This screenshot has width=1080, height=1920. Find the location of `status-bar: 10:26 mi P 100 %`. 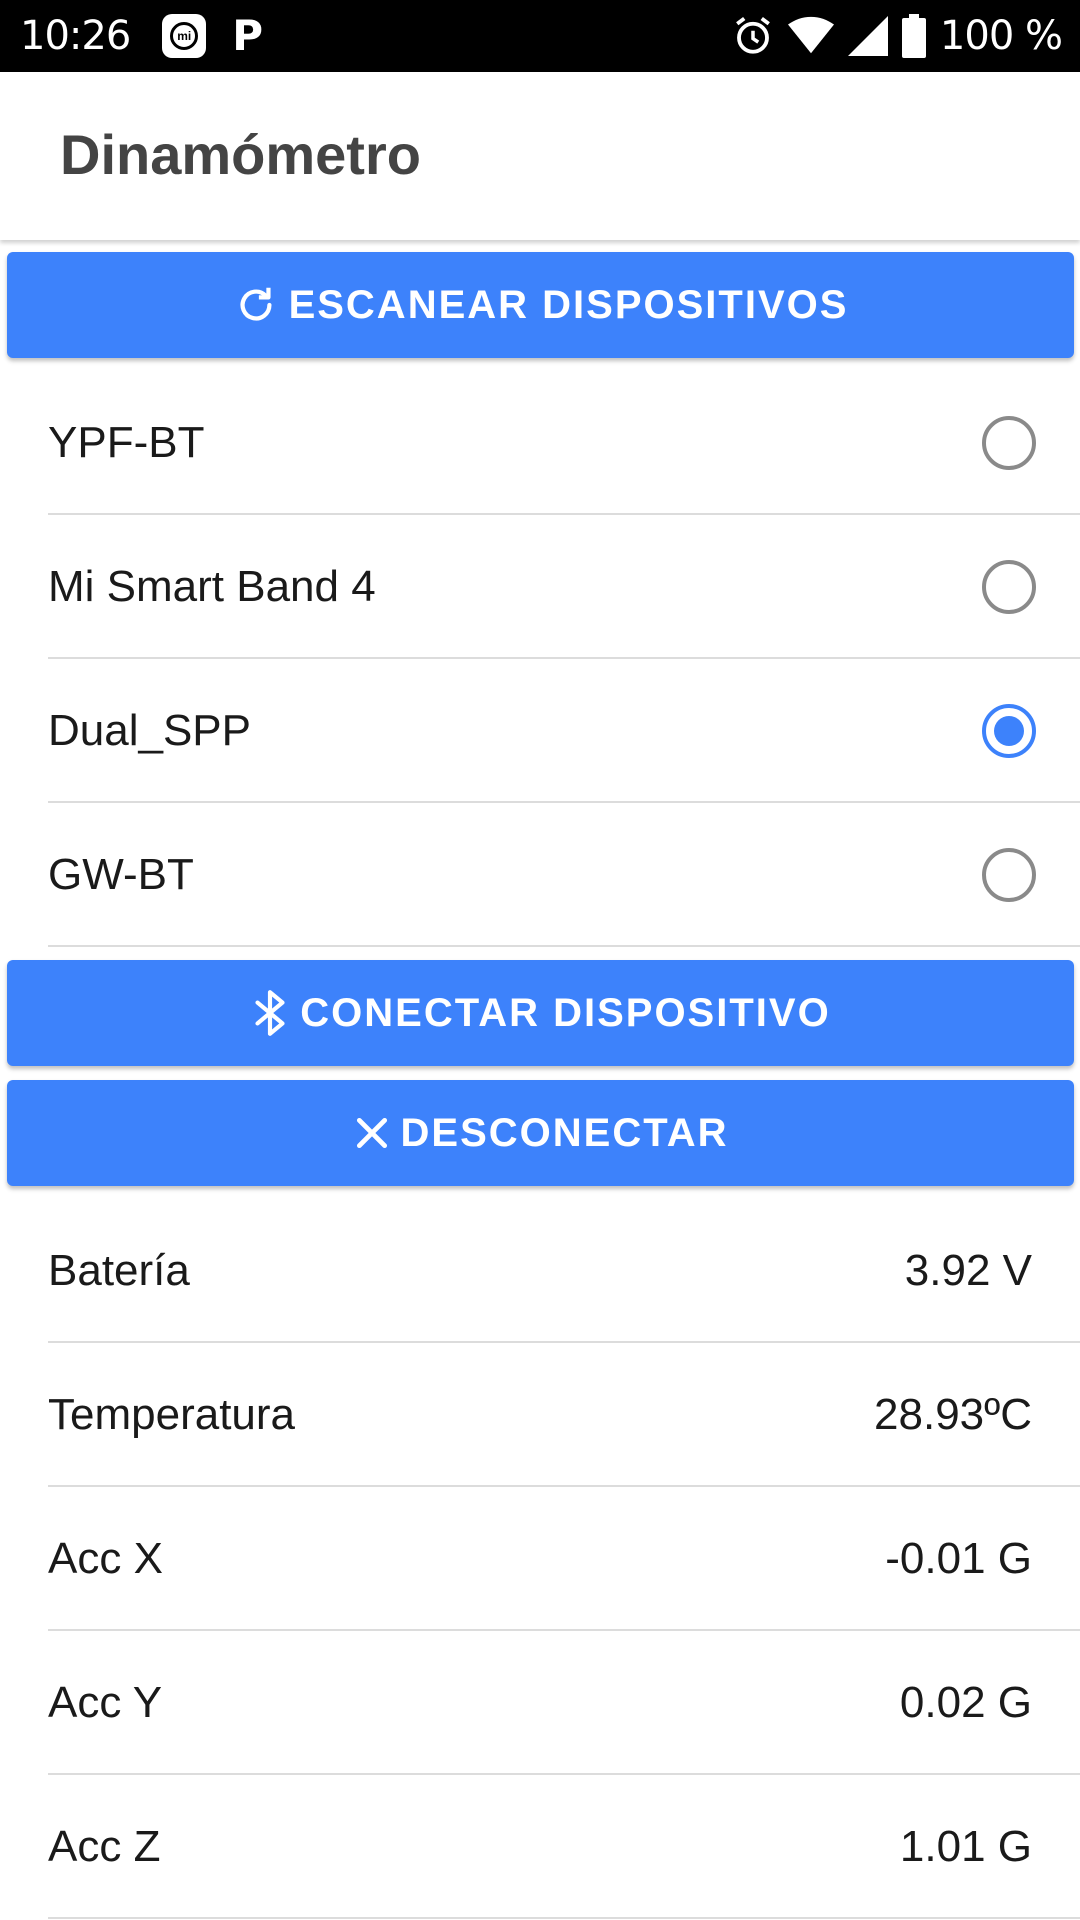

status-bar: 10:26 mi P 100 % is located at coordinates (540, 36).